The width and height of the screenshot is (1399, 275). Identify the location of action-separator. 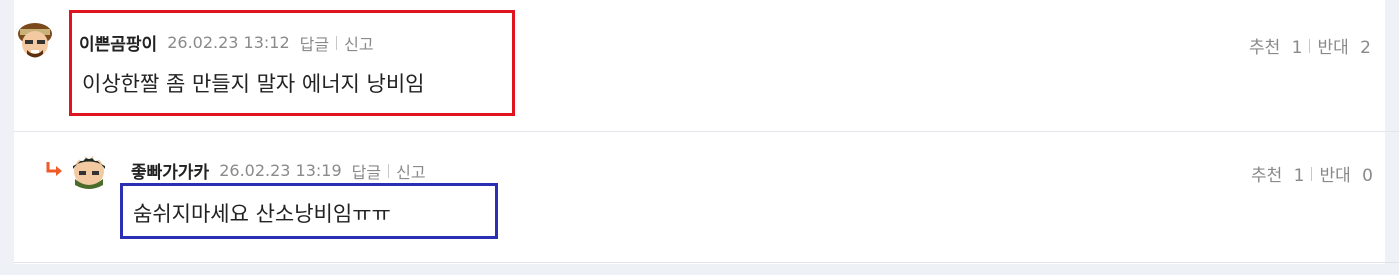
(389, 170).